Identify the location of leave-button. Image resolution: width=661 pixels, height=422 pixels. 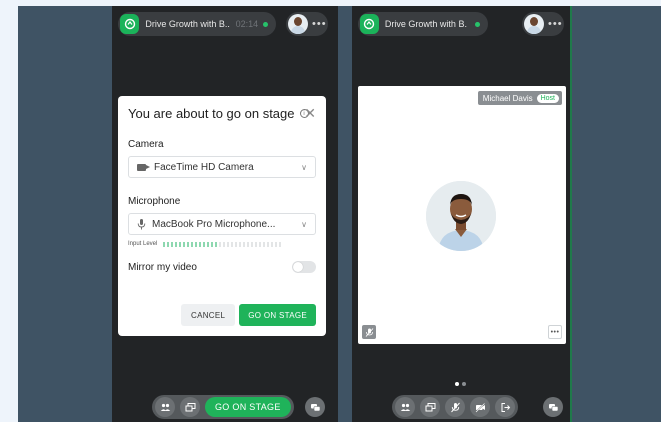
(505, 407).